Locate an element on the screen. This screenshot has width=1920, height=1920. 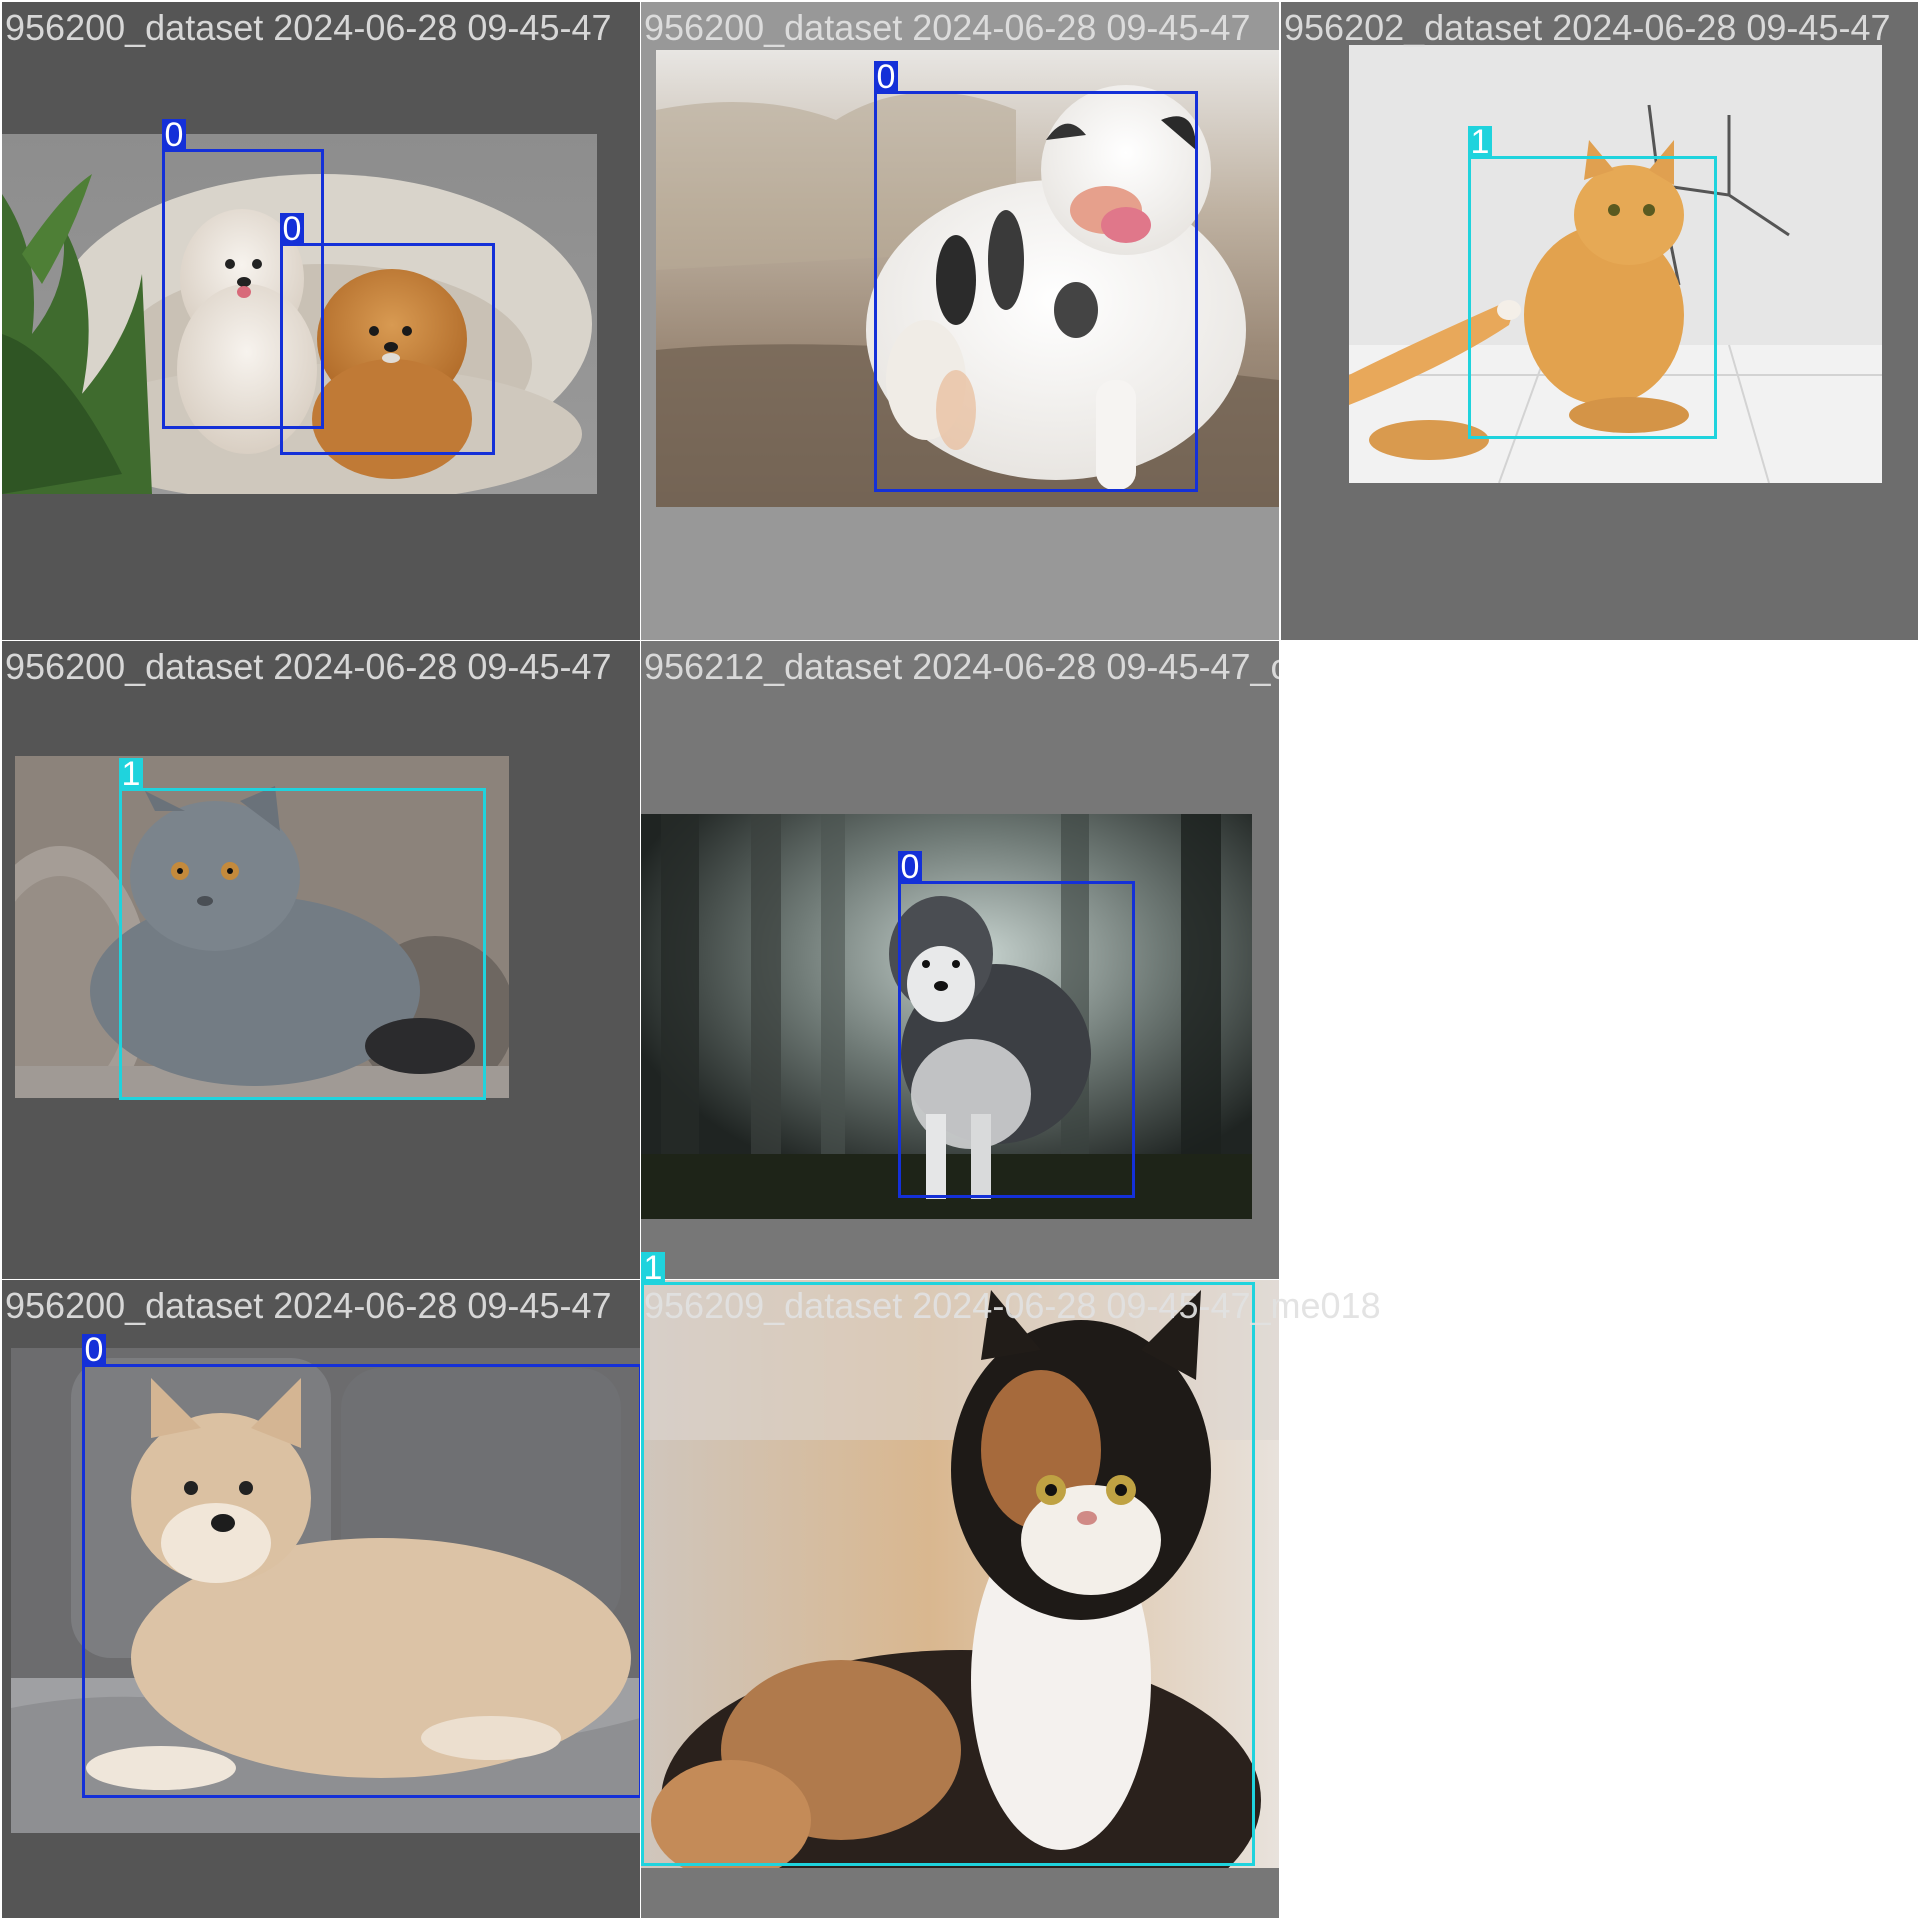
mosaic-tile: 1 956200_dataset 2024-06-28 09-45-47 is located at coordinates (321, 960).